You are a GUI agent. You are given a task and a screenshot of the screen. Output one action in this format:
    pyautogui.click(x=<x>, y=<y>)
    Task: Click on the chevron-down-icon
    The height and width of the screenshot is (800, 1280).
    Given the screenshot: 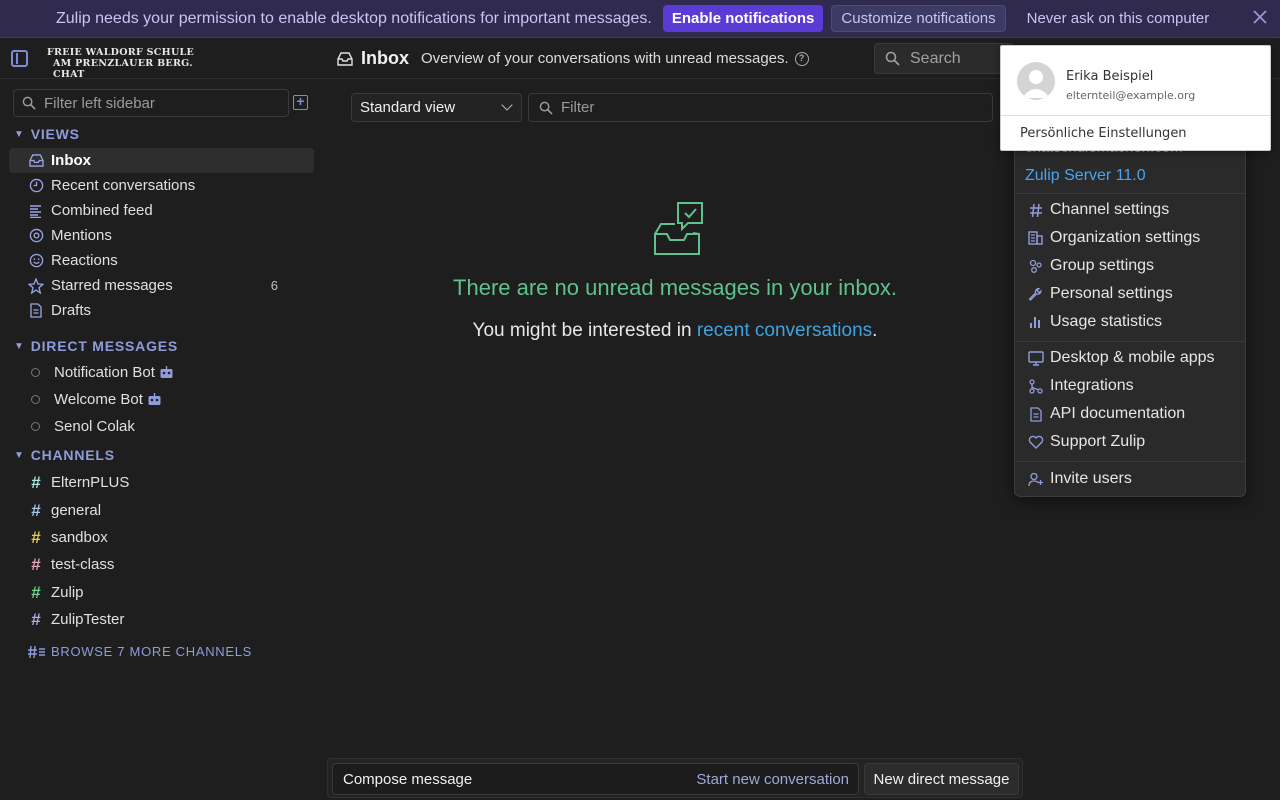 What is the action you would take?
    pyautogui.click(x=507, y=105)
    